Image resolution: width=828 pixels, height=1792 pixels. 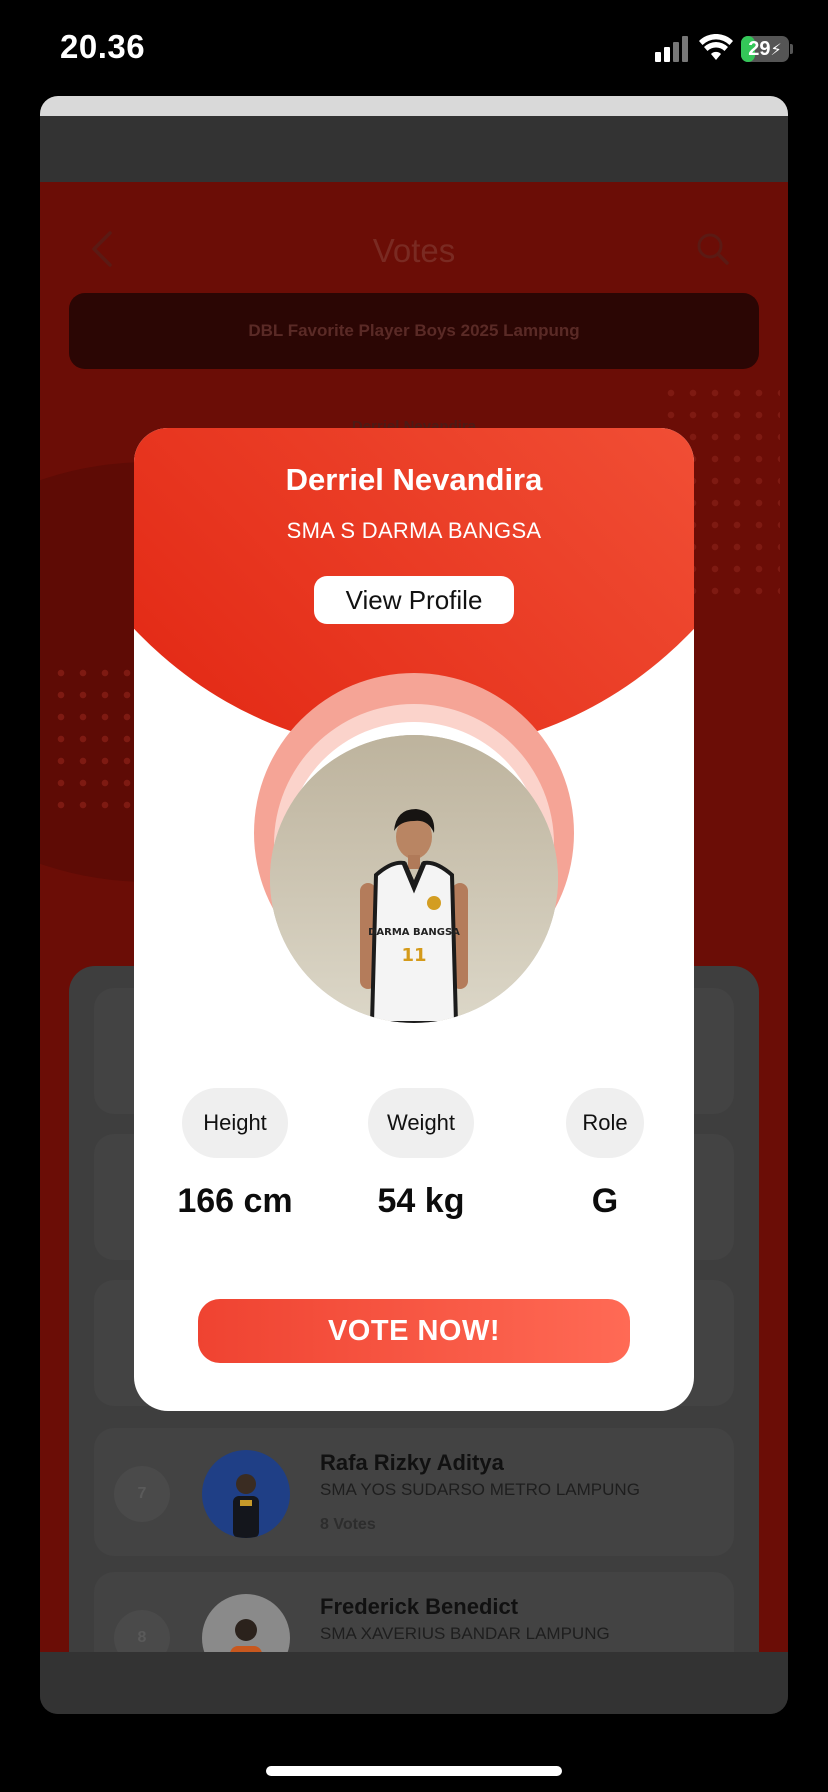 I want to click on avatar, so click(x=246, y=1494).